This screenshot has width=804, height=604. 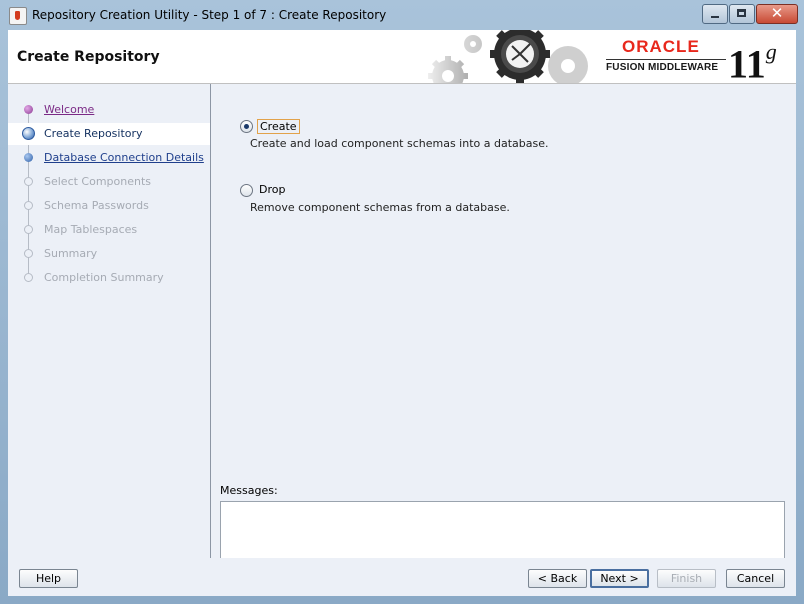 I want to click on java-app-icon, so click(x=18, y=16).